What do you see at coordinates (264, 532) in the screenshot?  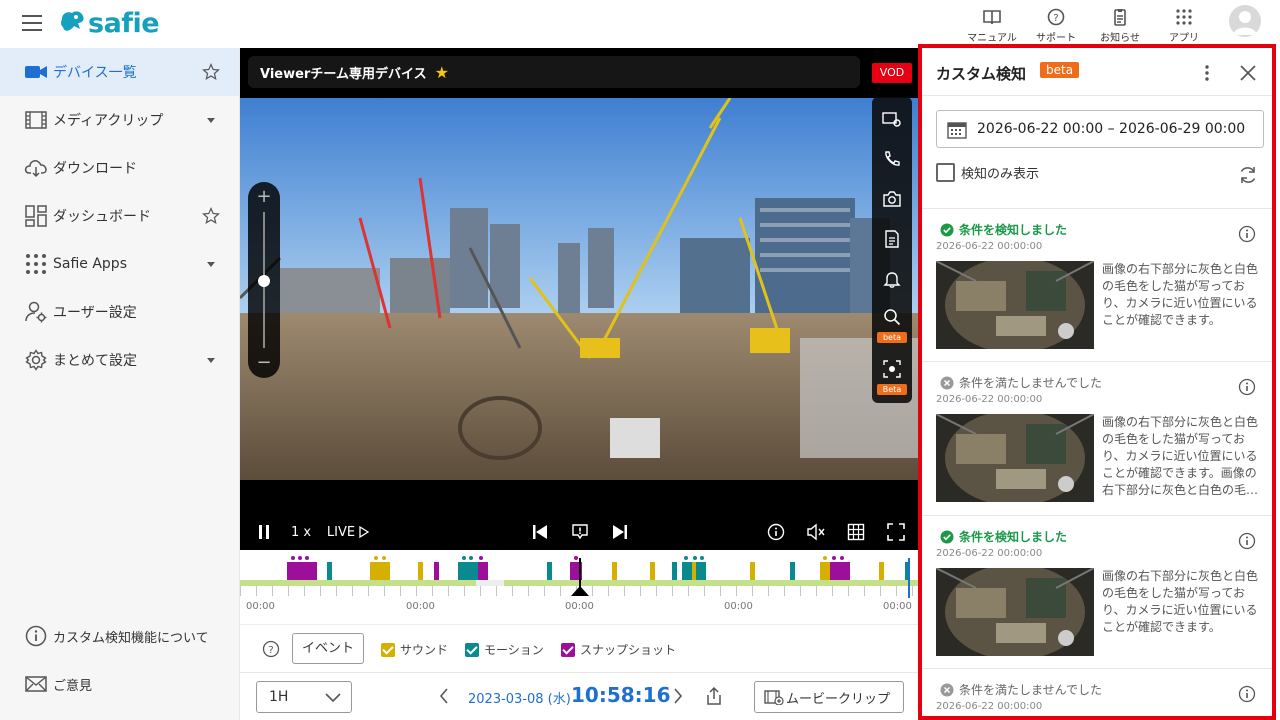 I see `pause-icon` at bounding box center [264, 532].